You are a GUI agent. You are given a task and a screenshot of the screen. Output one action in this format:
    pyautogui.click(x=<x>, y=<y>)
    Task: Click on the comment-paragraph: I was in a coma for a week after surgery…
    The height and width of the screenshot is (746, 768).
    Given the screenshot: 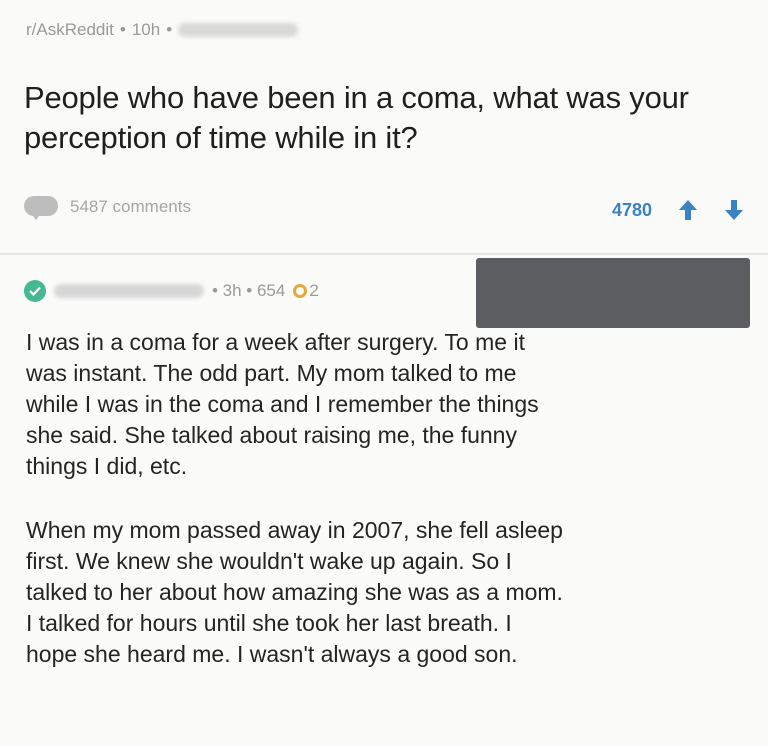 What is the action you would take?
    pyautogui.click(x=282, y=404)
    